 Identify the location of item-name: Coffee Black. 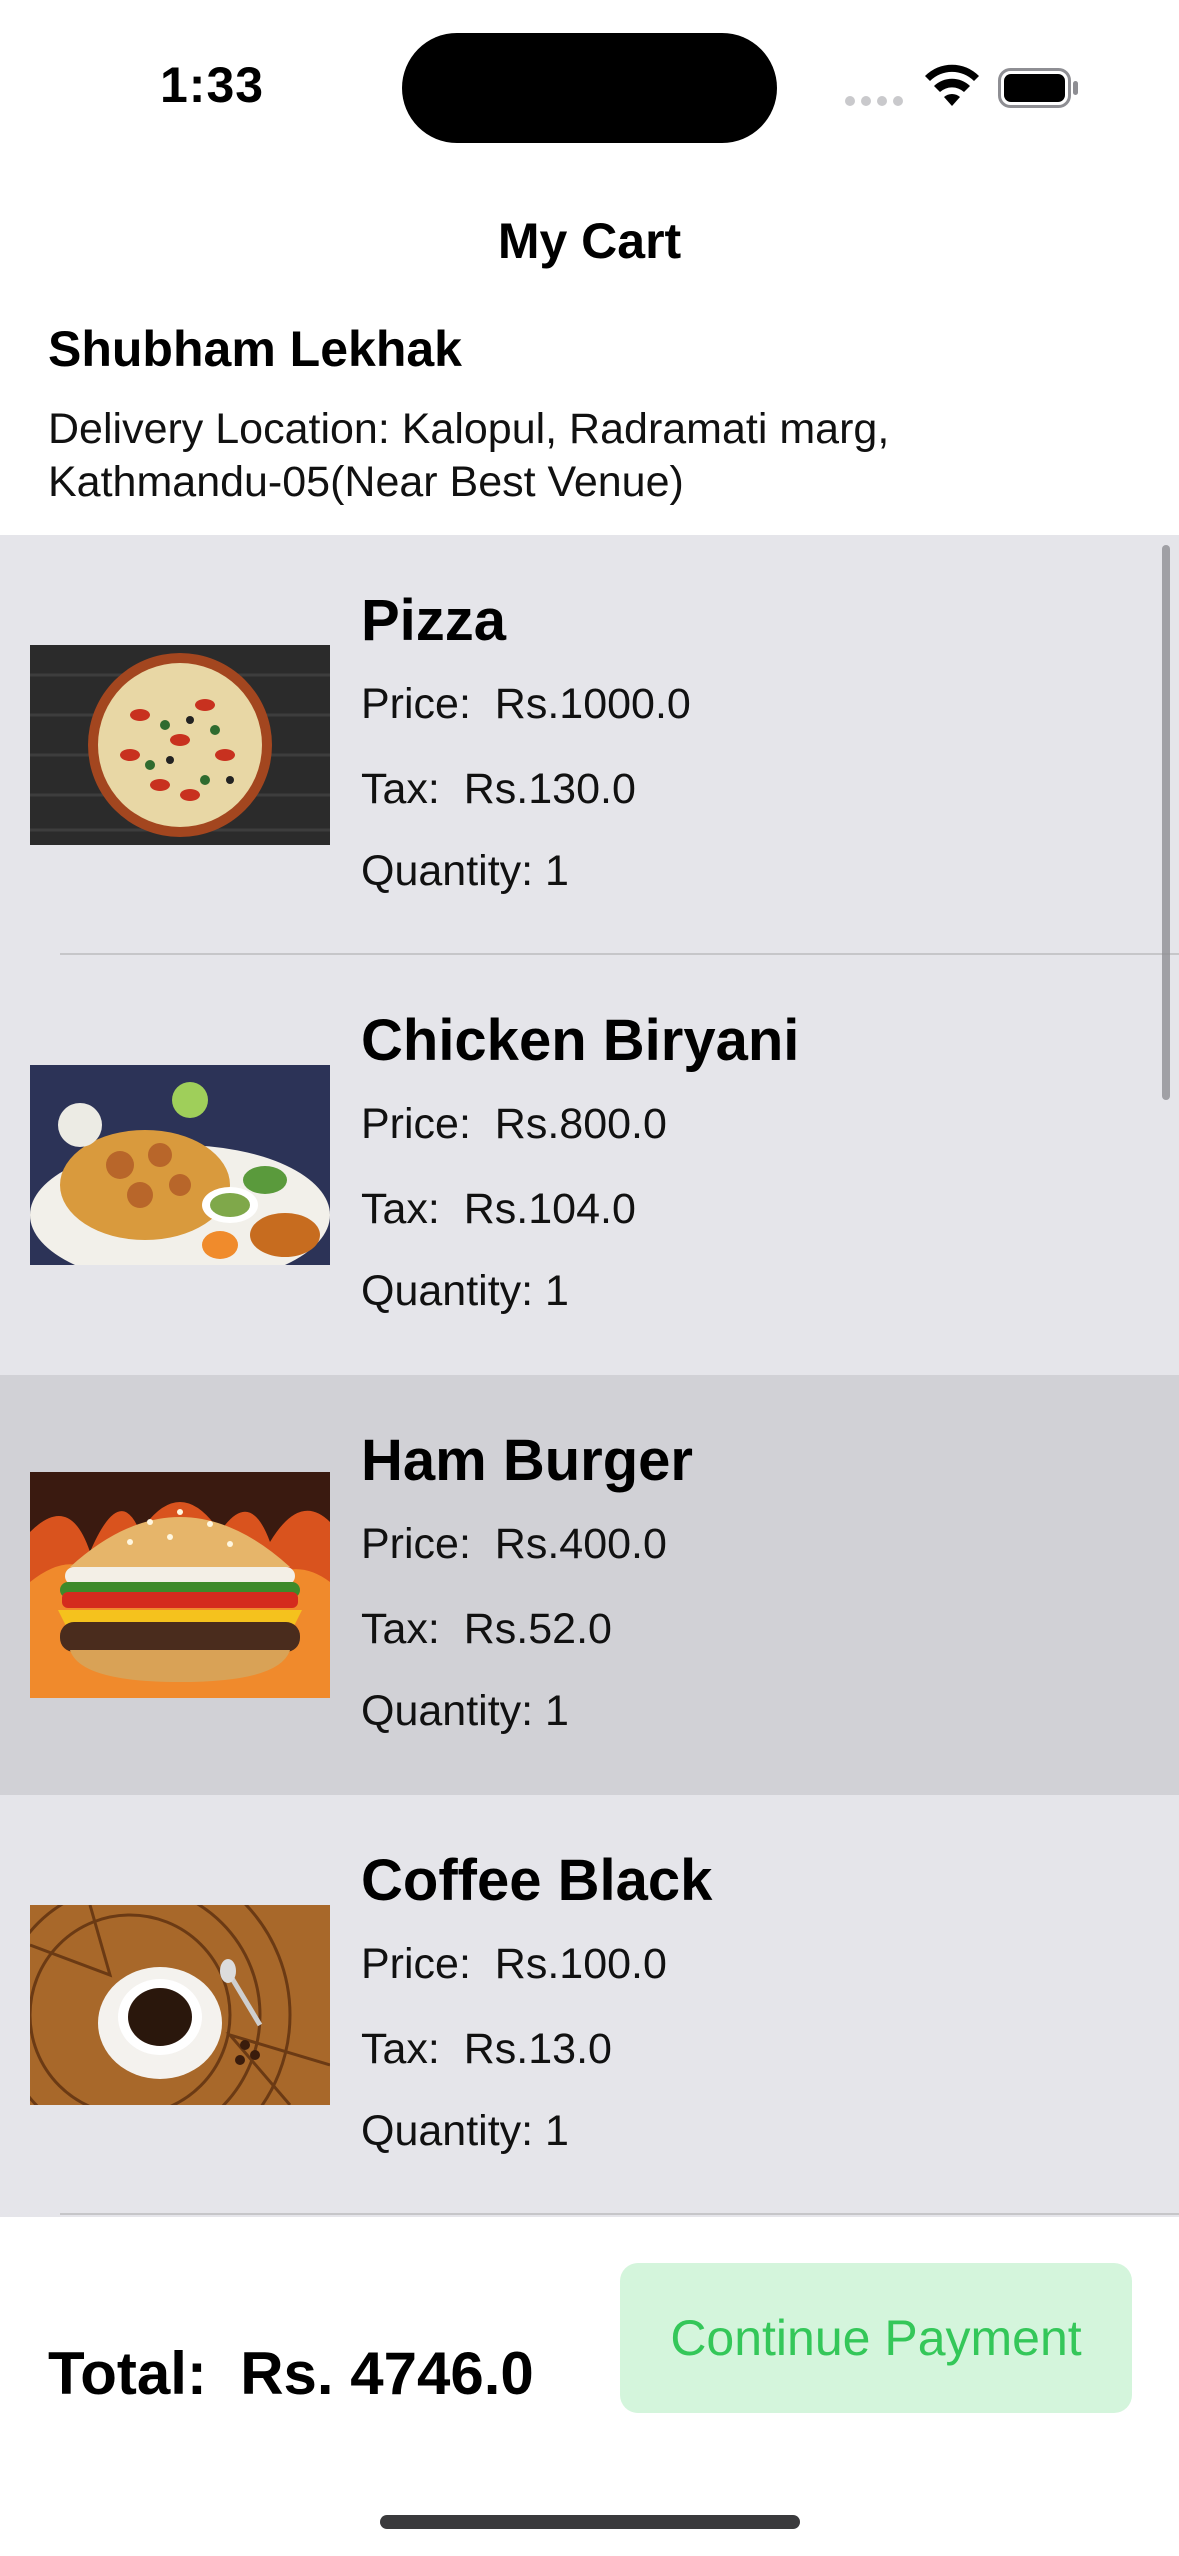
(537, 1880).